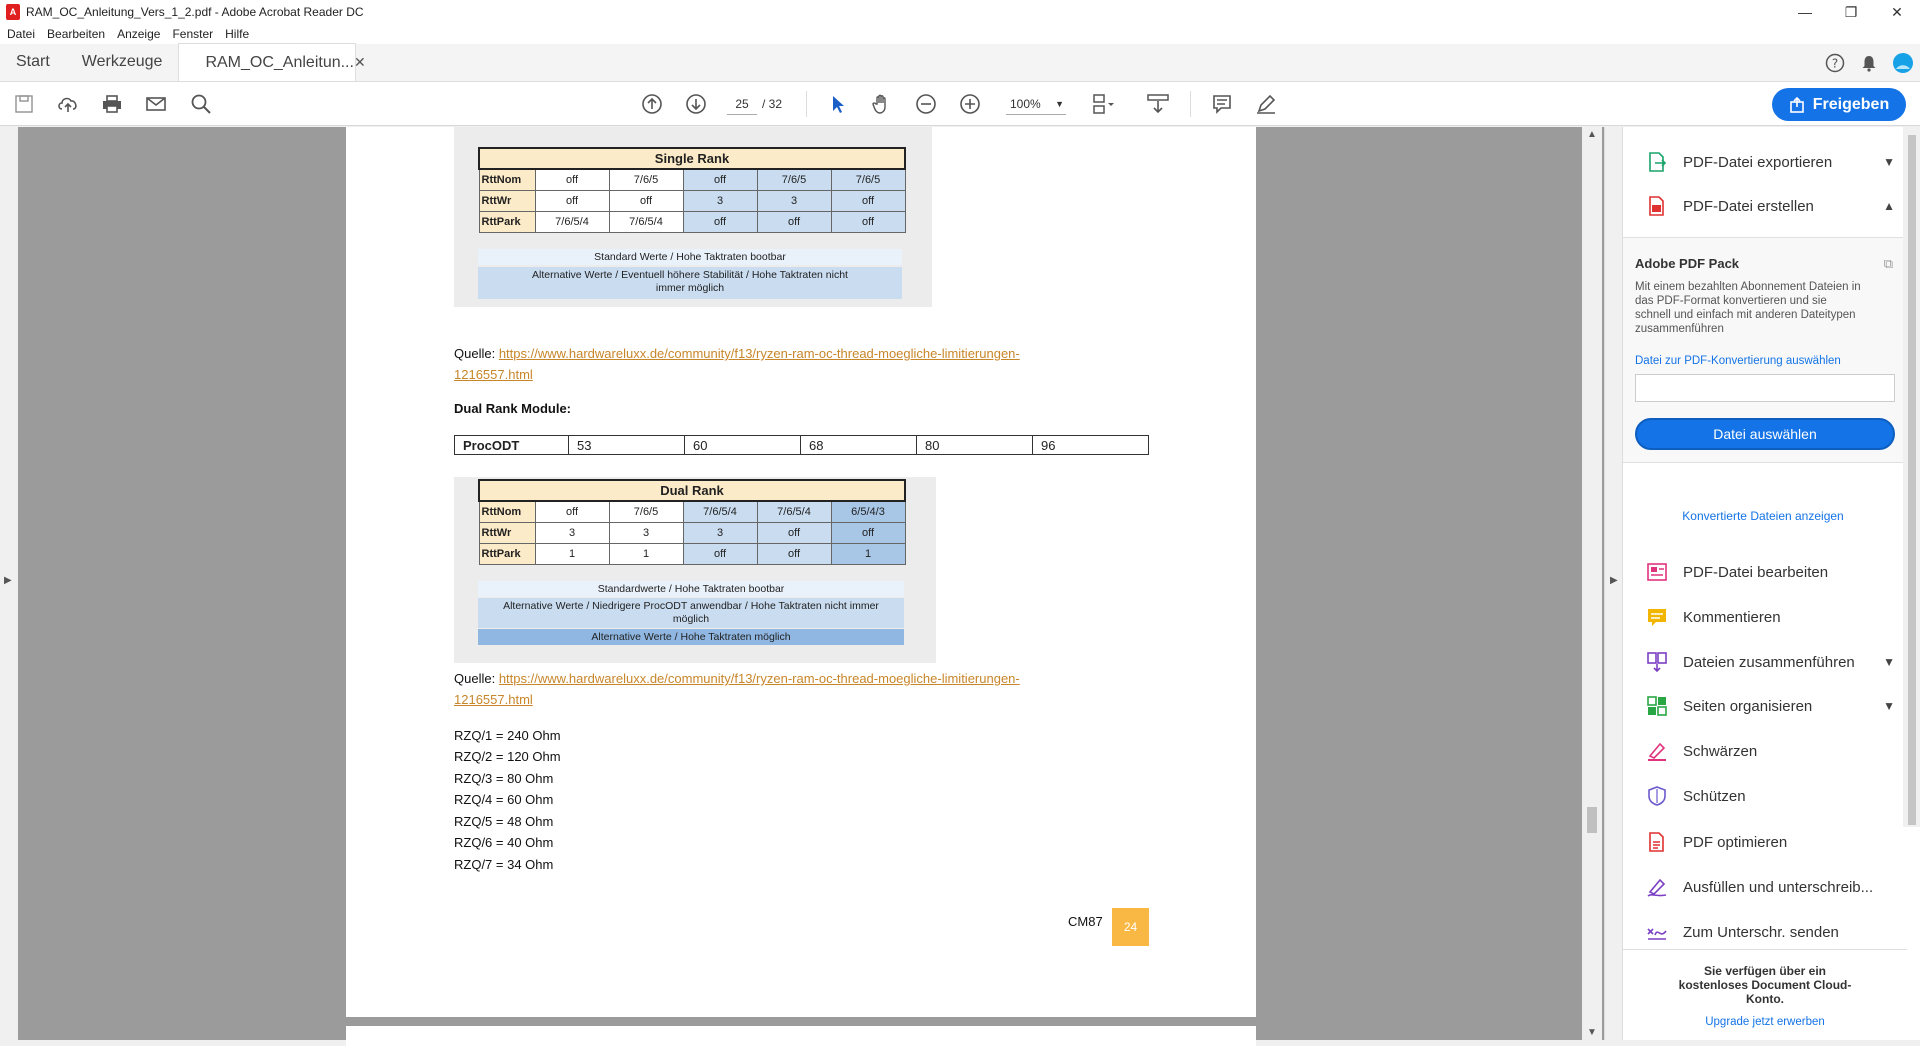 The image size is (1920, 1046). What do you see at coordinates (1687, 263) in the screenshot?
I see `pack-title: Adobe PDF Pack` at bounding box center [1687, 263].